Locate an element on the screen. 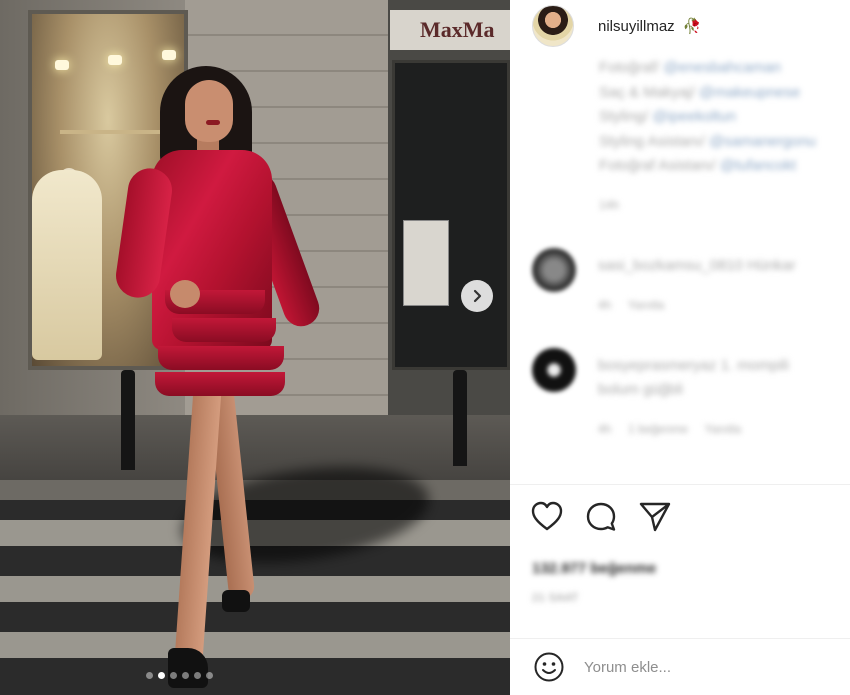  comment-text: sasi_bozkamsu_0810 Hünkar is located at coordinates (724, 266).